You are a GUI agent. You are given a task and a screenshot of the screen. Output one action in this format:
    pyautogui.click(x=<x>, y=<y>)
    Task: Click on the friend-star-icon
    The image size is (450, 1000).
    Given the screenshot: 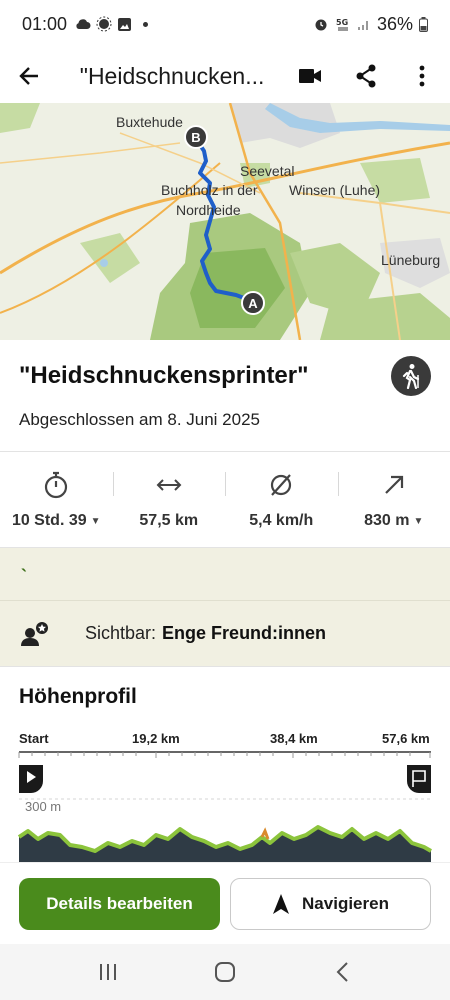 What is the action you would take?
    pyautogui.click(x=34, y=633)
    